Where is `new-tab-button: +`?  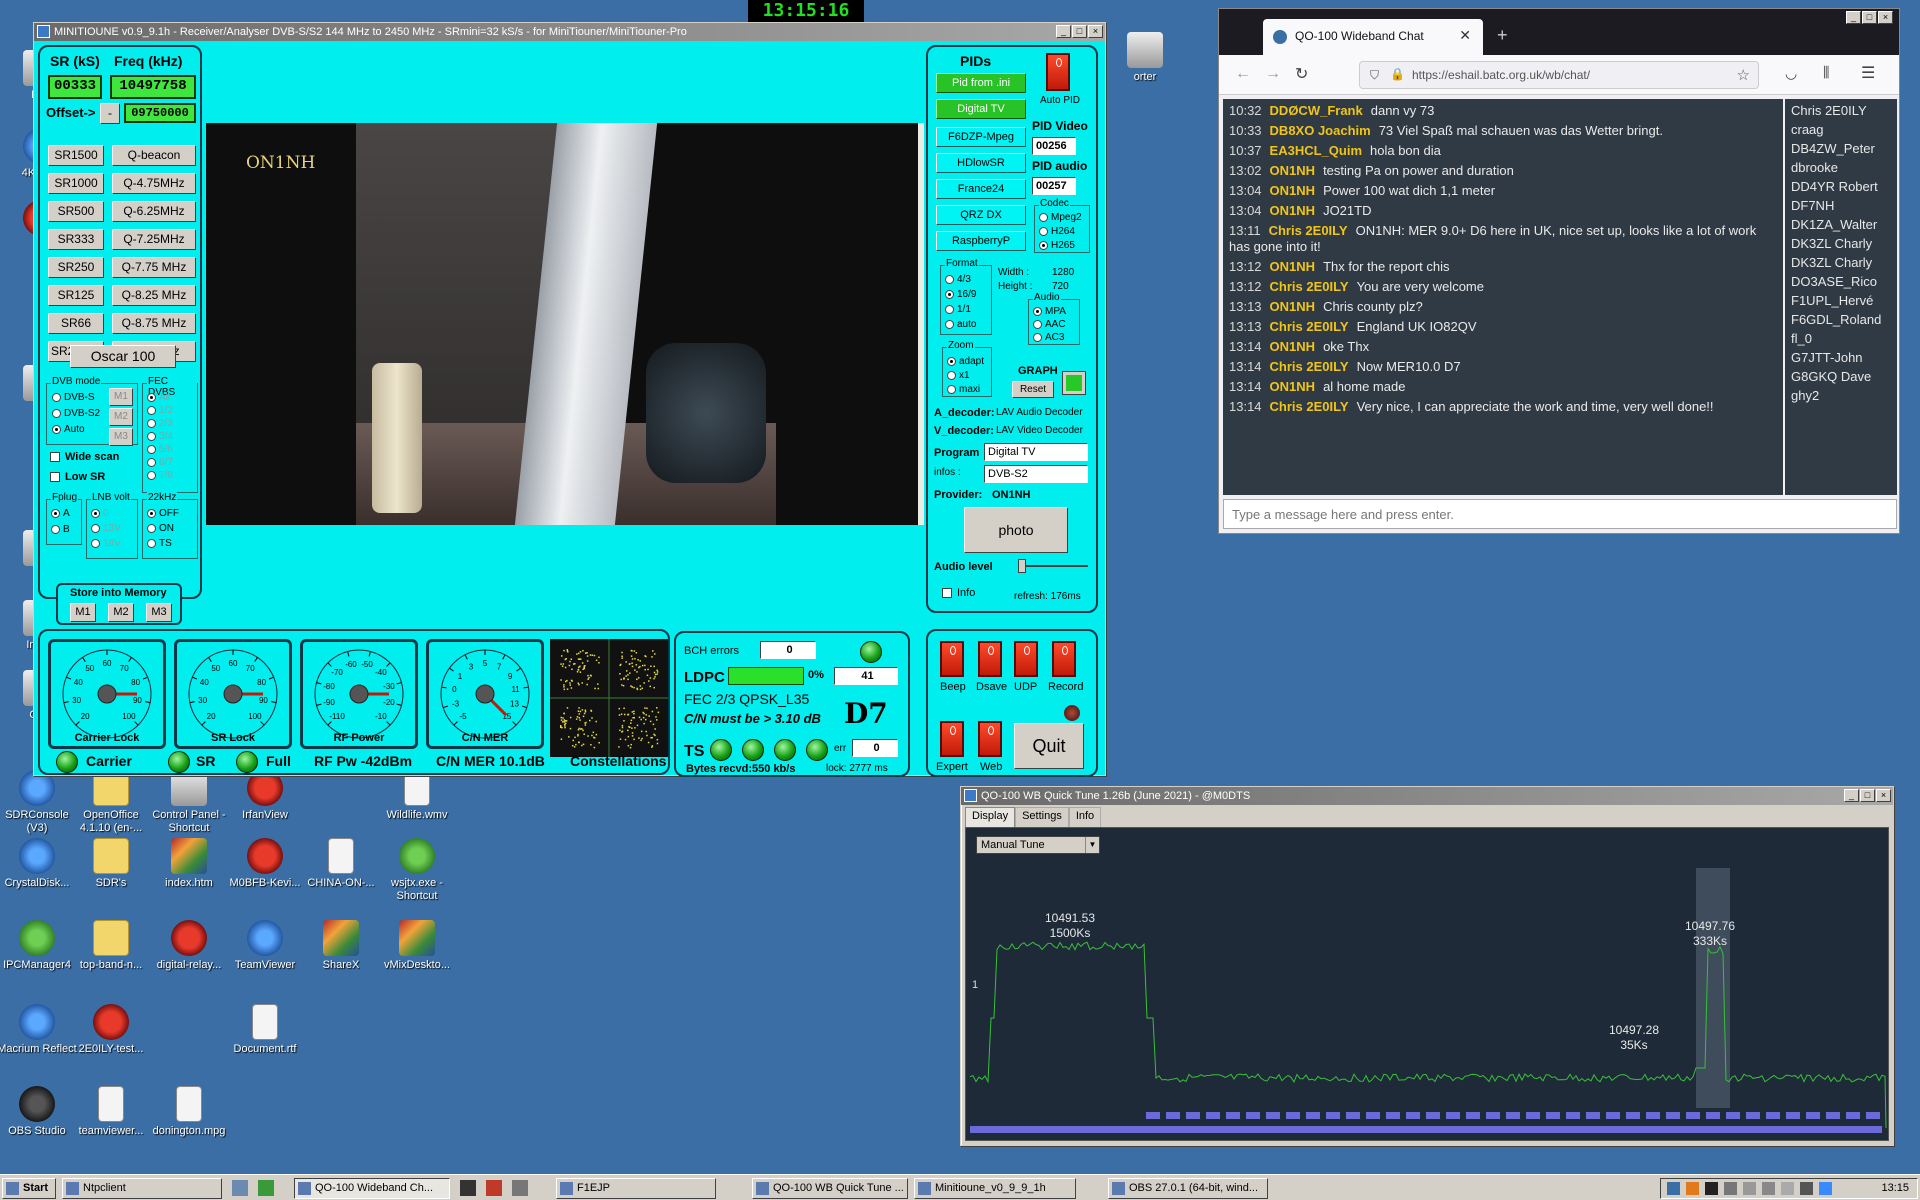 new-tab-button: + is located at coordinates (1502, 35).